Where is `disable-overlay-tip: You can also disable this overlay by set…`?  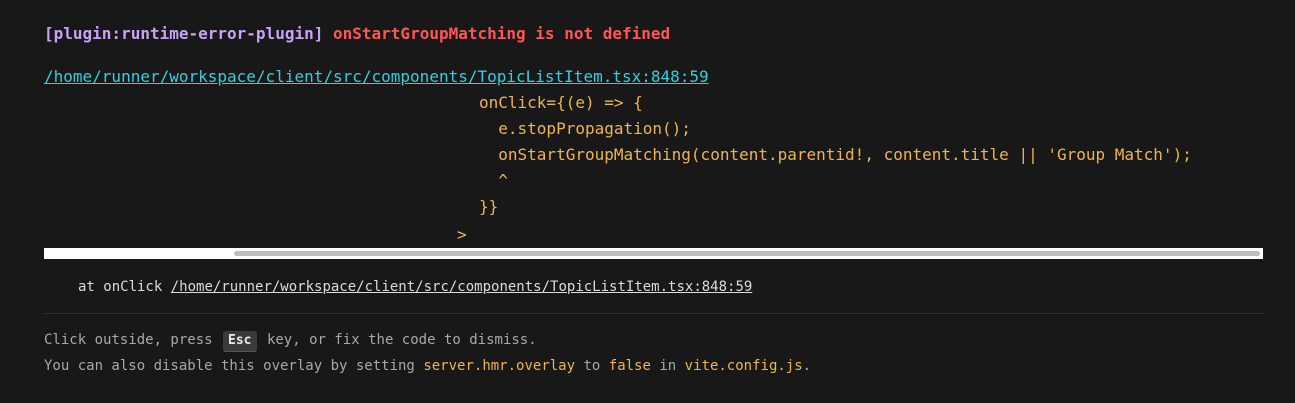 disable-overlay-tip: You can also disable this overlay by set… is located at coordinates (427, 366).